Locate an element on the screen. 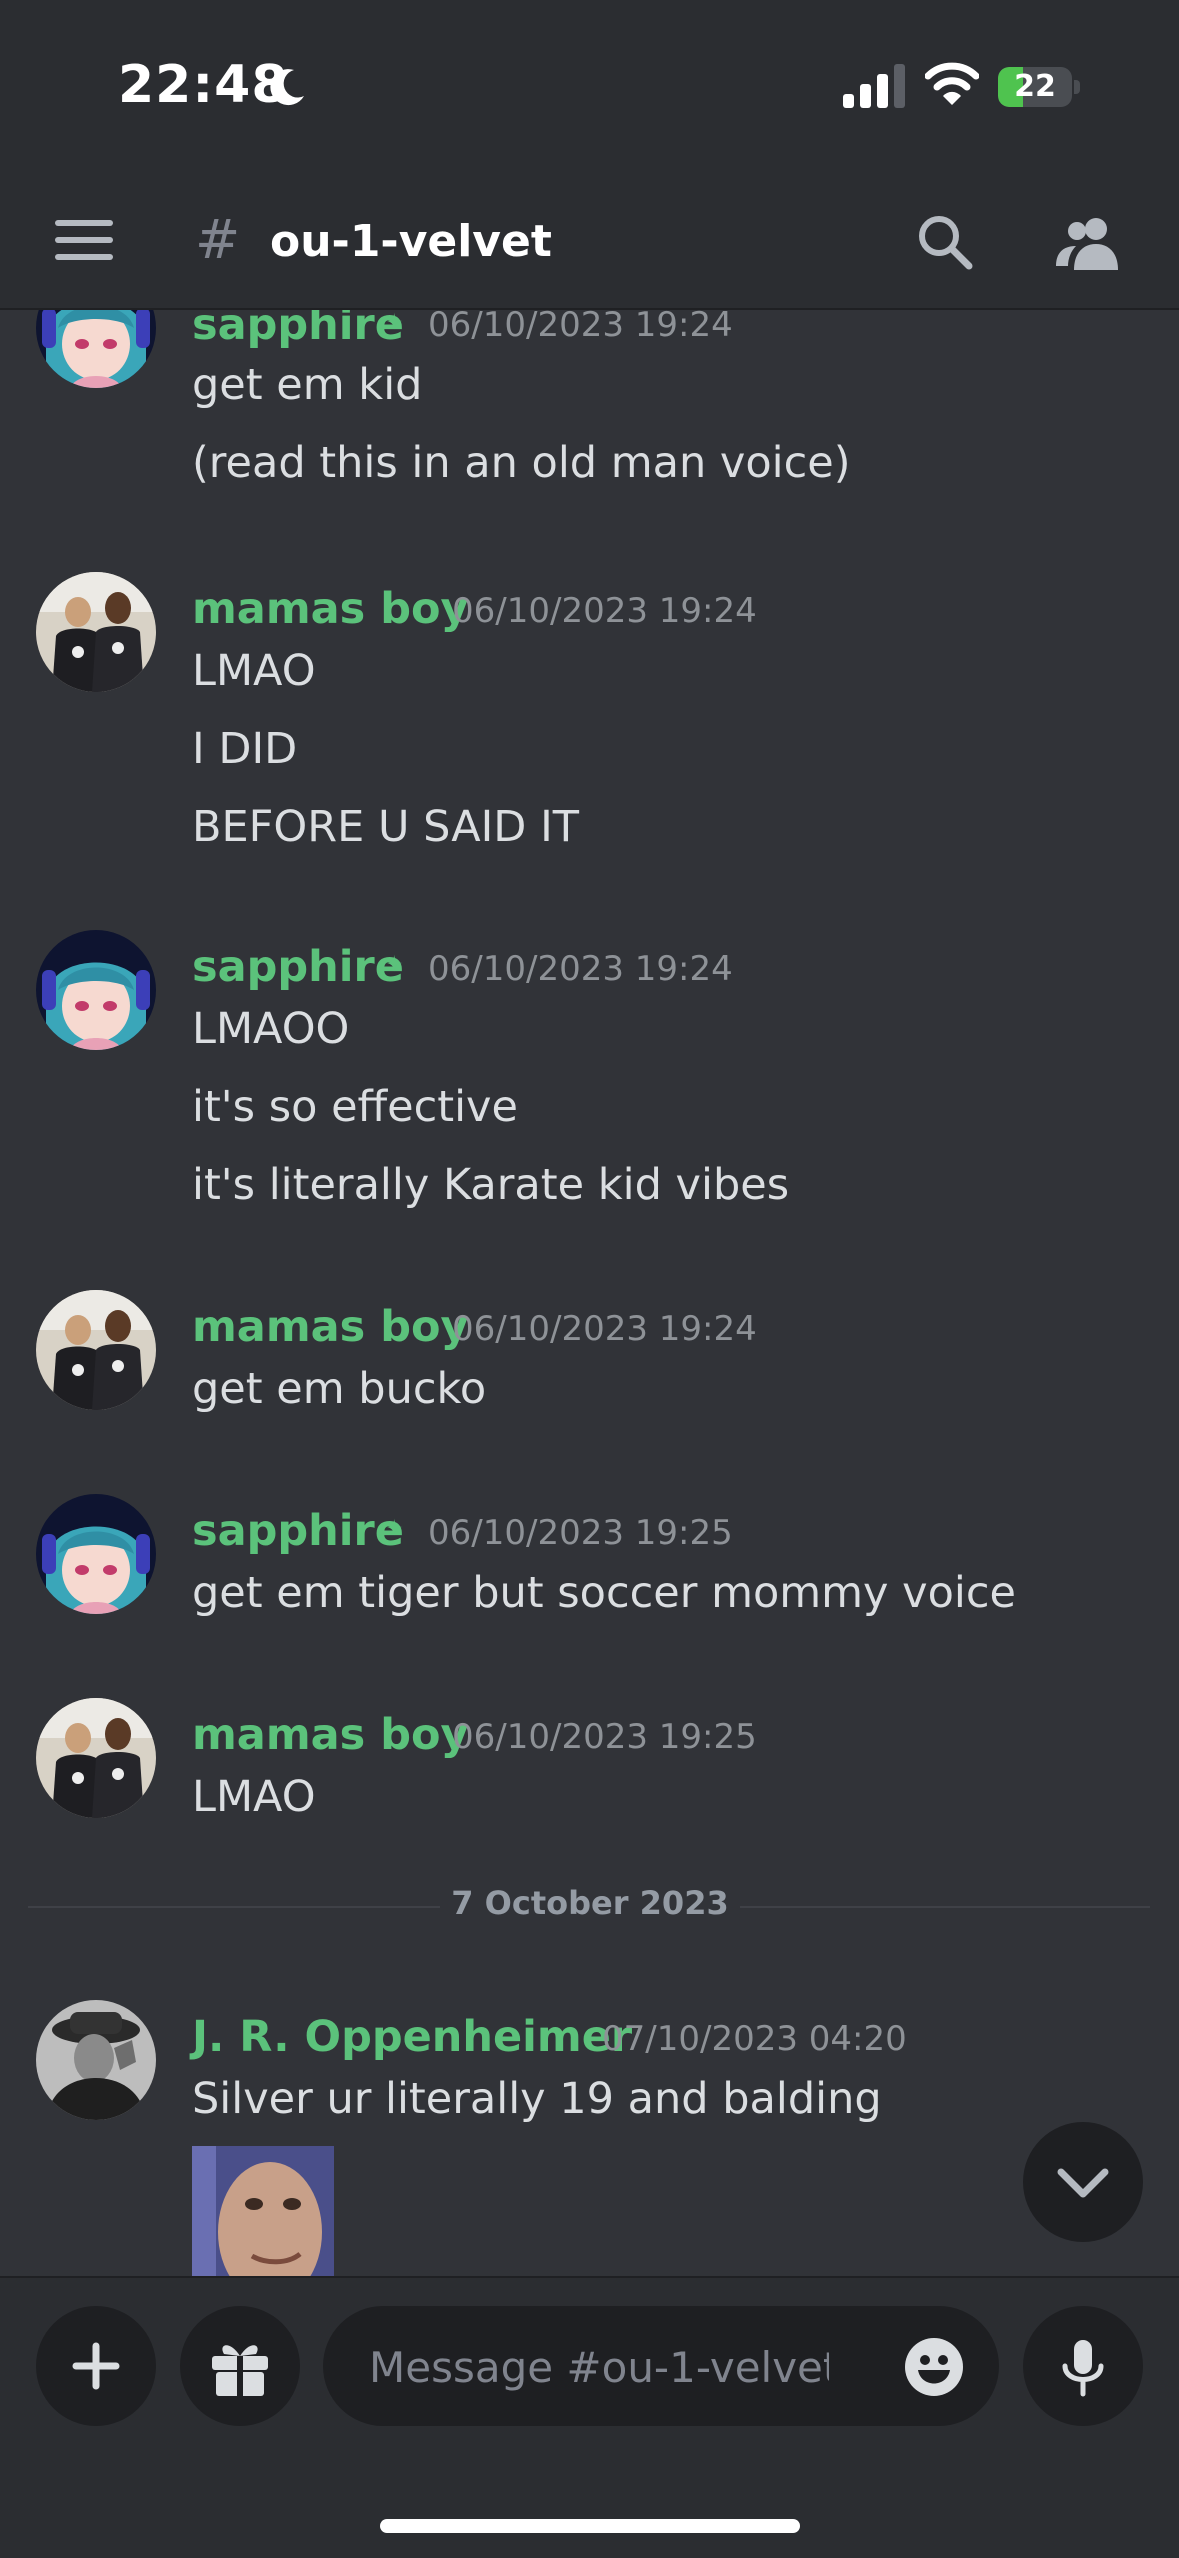  oppenheimer-avatar is located at coordinates (96, 2060).